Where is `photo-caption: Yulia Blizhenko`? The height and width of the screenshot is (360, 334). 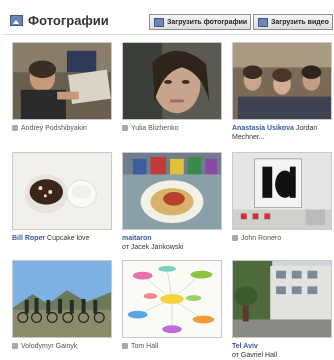
photo-caption: Yulia Blizhenko is located at coordinates (174, 128).